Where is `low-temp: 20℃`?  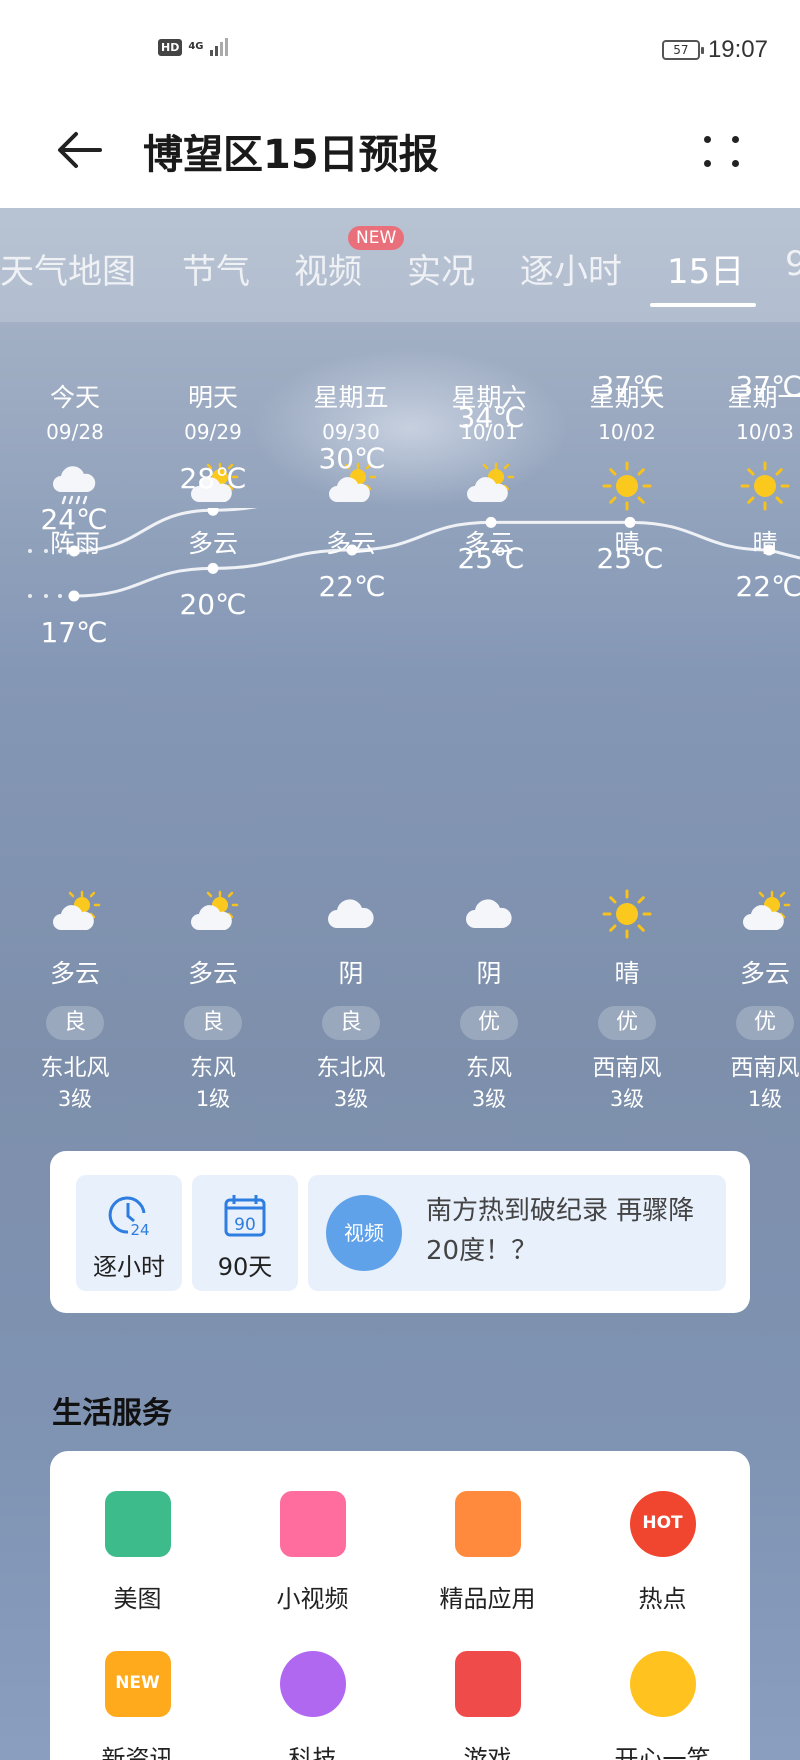
low-temp: 20℃ is located at coordinates (213, 605).